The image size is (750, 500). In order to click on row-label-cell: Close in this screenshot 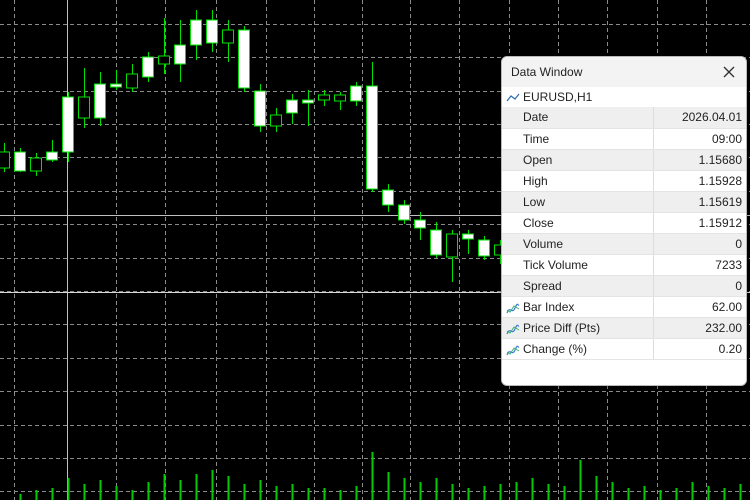, I will do `click(578, 223)`.